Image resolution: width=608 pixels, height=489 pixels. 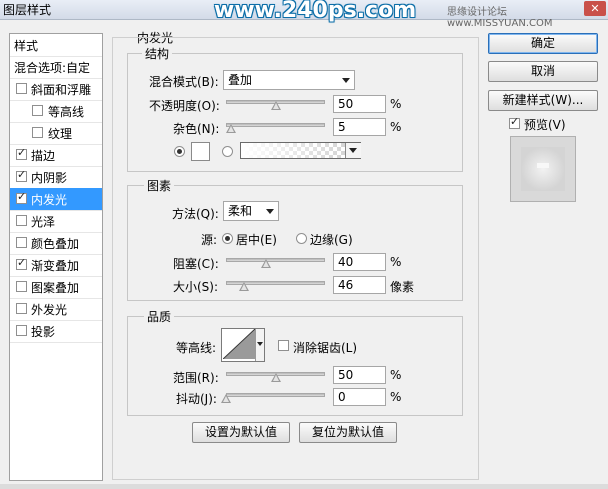 I want to click on style-item: 斜面和浮雕, so click(x=56, y=89).